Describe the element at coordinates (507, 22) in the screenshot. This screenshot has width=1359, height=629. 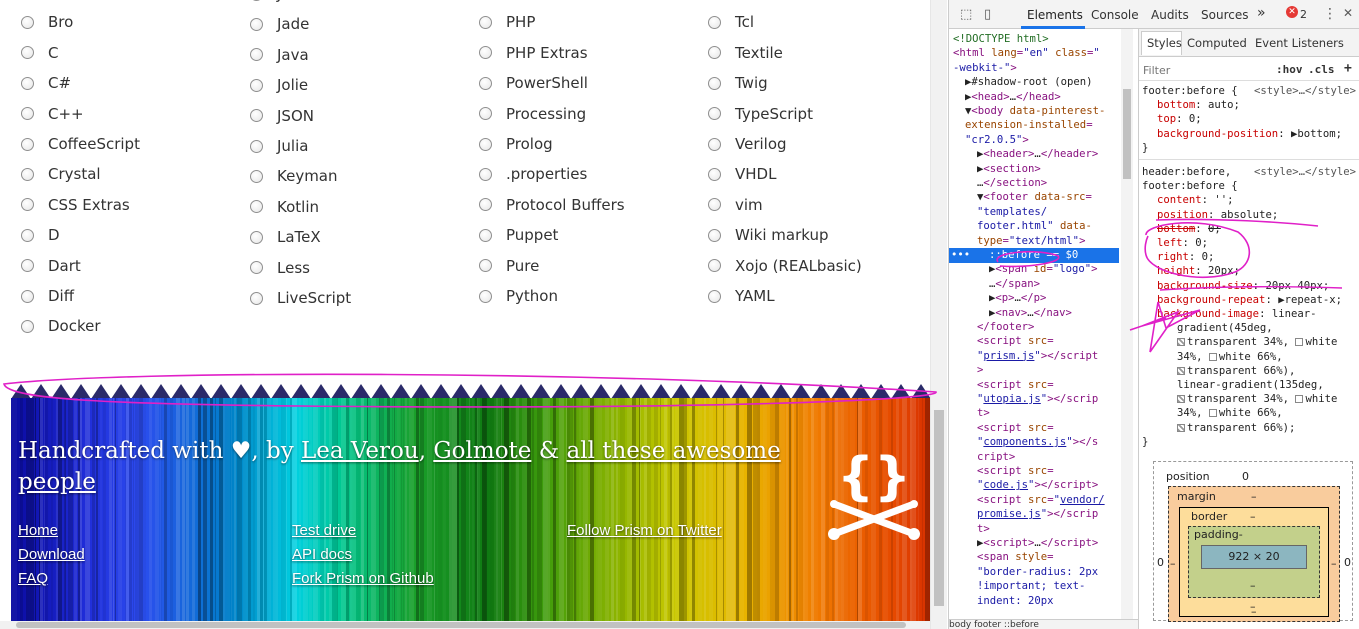
I see `language-option: PHP` at that location.